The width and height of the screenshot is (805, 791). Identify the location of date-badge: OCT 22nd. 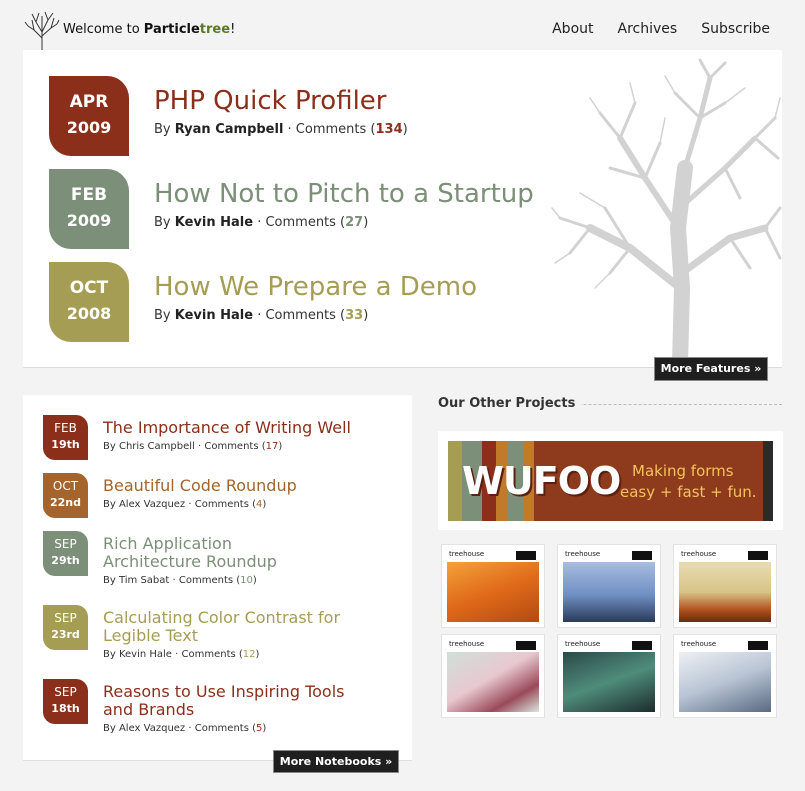
(65, 495).